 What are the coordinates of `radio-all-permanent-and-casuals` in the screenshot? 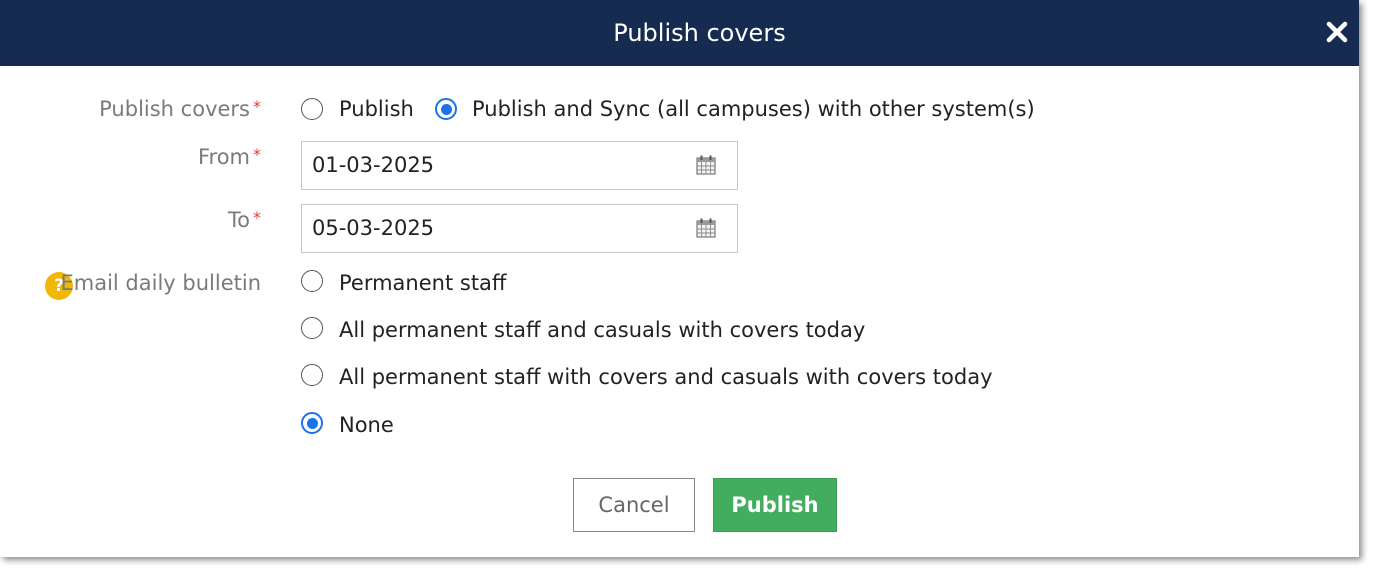 It's located at (312, 328).